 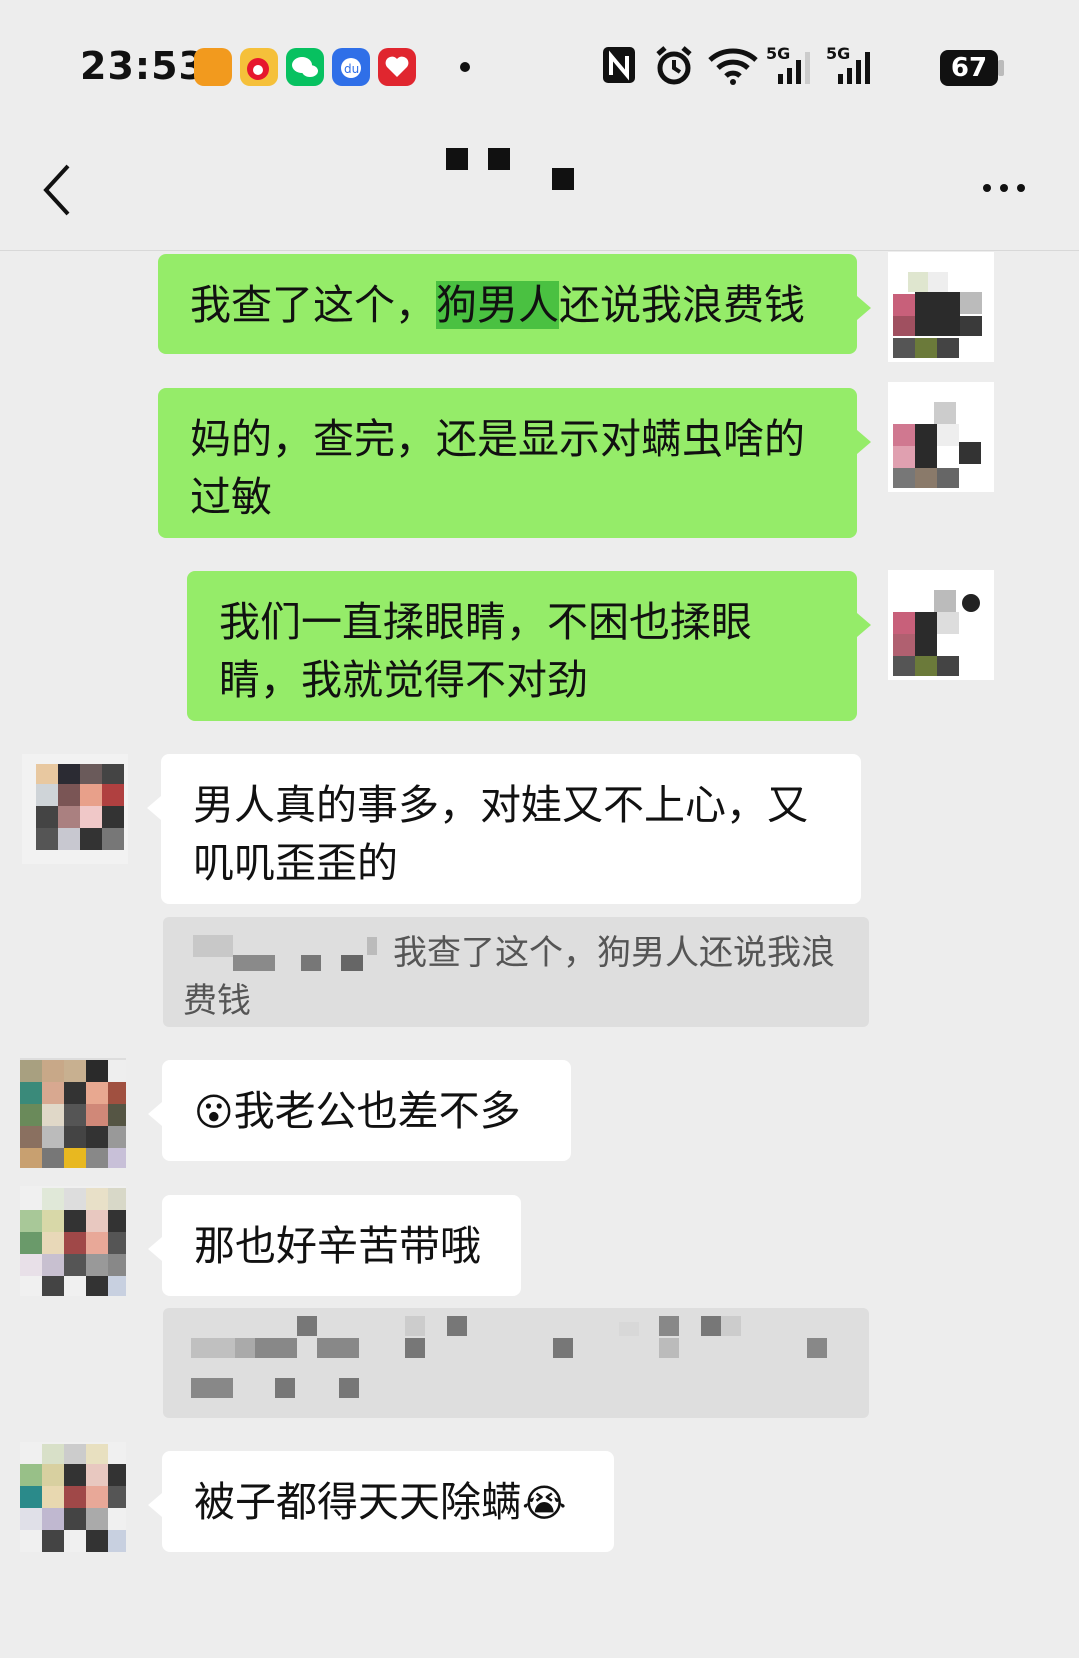 What do you see at coordinates (305, 67) in the screenshot?
I see `wechat-icon` at bounding box center [305, 67].